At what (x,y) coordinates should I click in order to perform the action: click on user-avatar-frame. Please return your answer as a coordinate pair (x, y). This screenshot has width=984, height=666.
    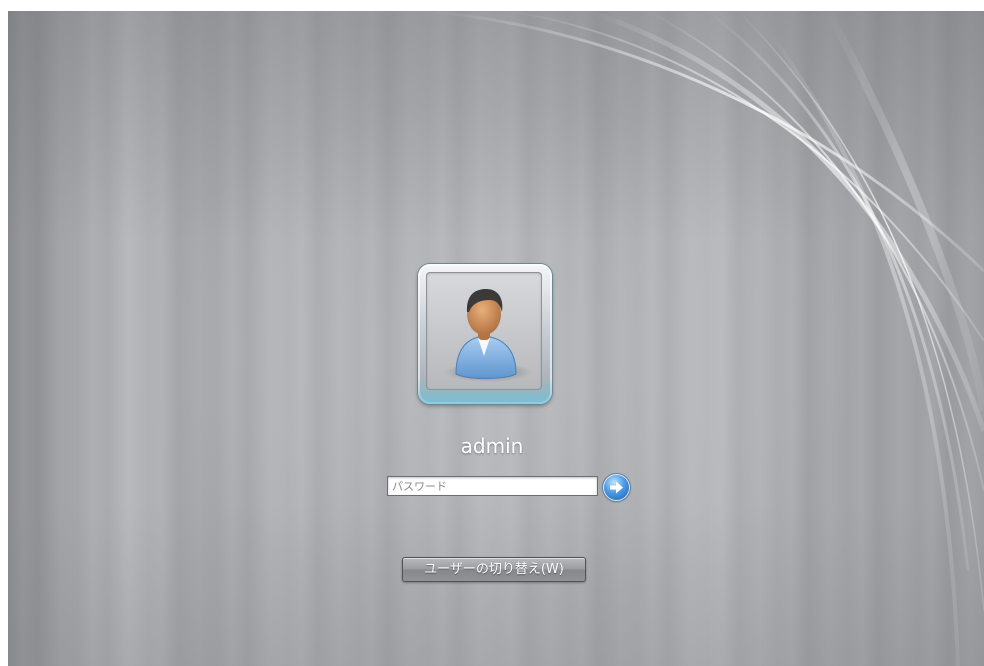
    Looking at the image, I should click on (484, 331).